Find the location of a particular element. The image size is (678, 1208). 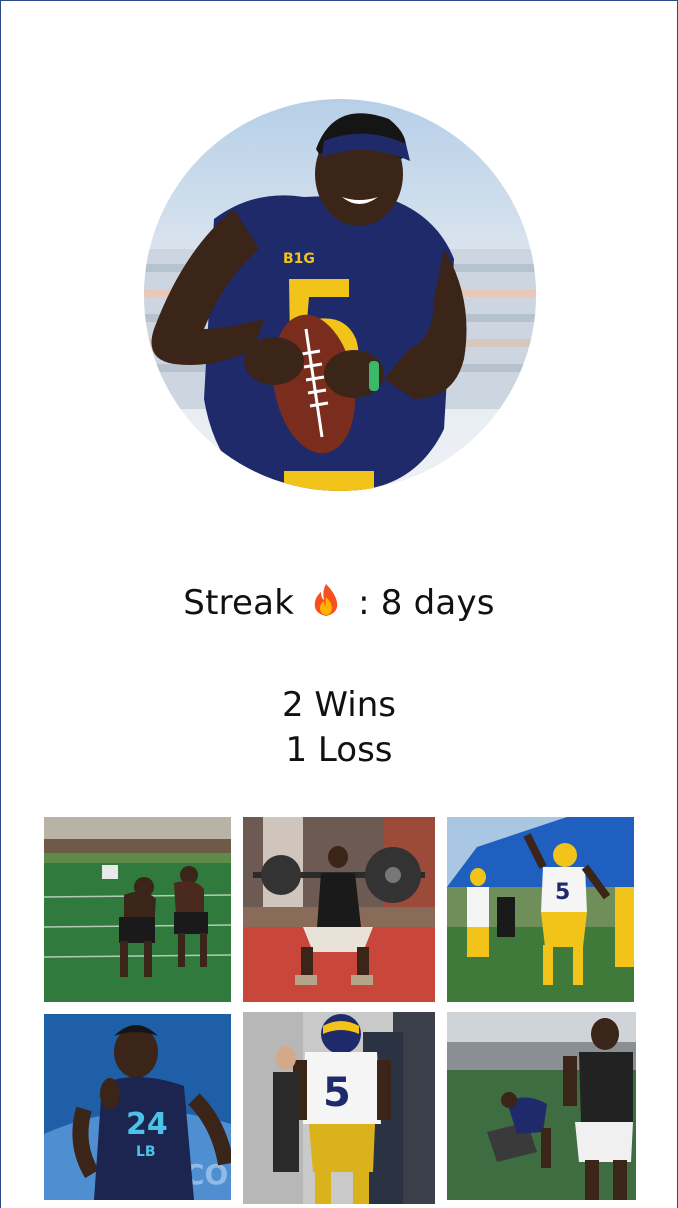

fire-icon is located at coordinates (326, 606).